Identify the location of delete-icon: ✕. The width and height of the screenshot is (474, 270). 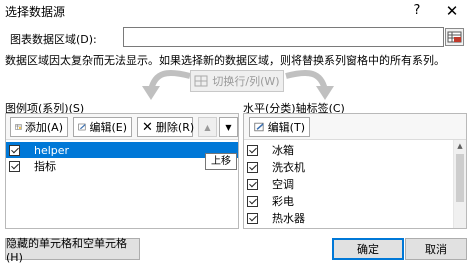
(147, 127).